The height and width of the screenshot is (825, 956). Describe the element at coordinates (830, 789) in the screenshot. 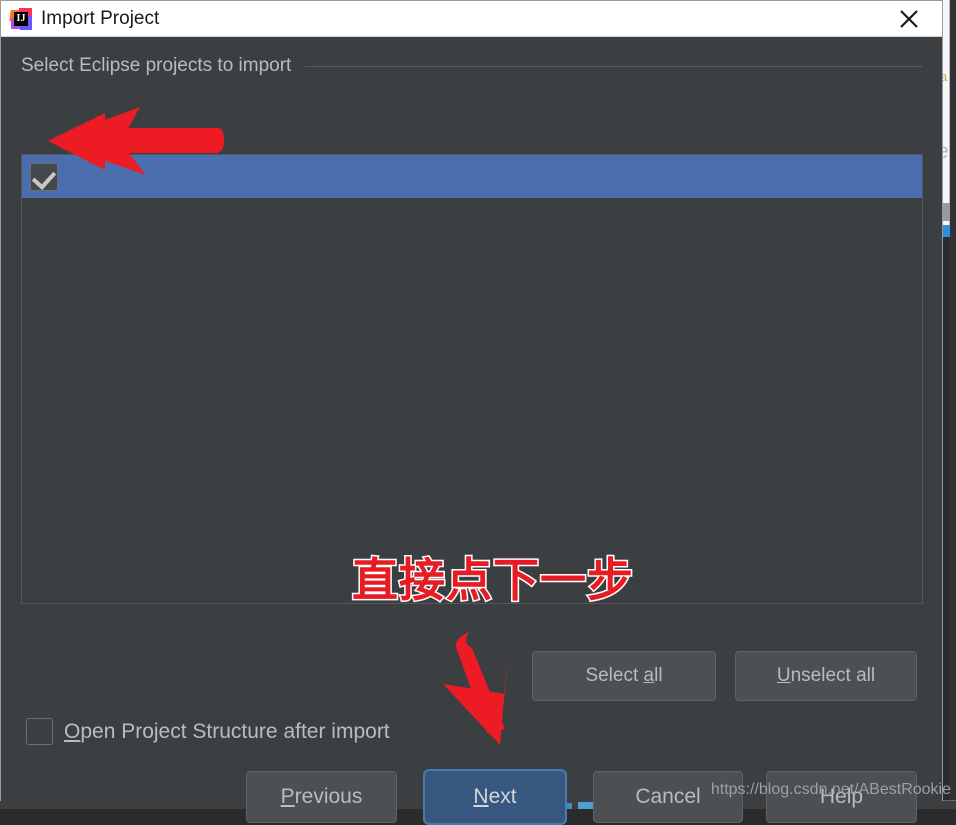

I see `watermark-url: https://blog.csdn.net/ABestRookie` at that location.